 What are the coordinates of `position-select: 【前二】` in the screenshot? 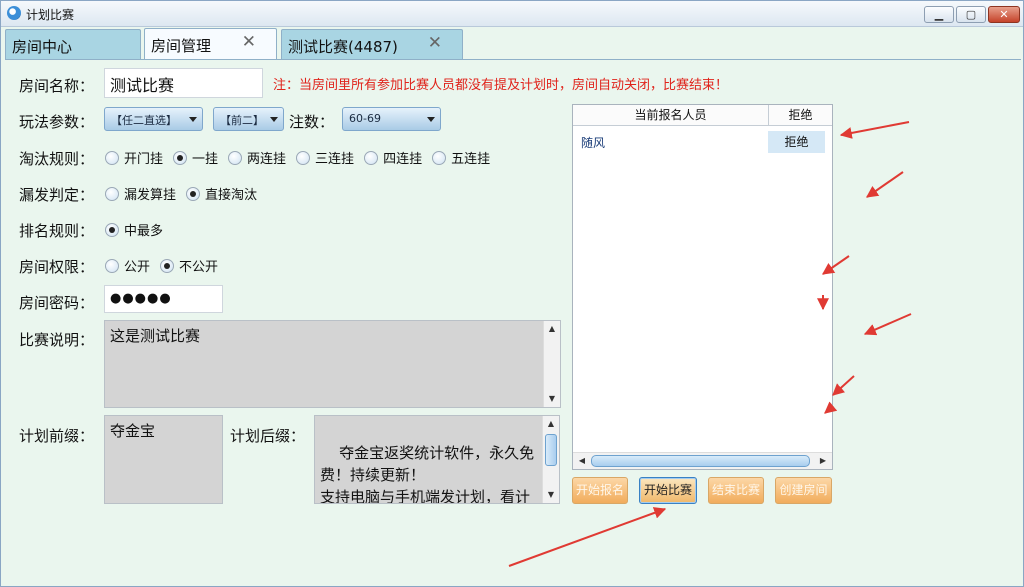 It's located at (248, 119).